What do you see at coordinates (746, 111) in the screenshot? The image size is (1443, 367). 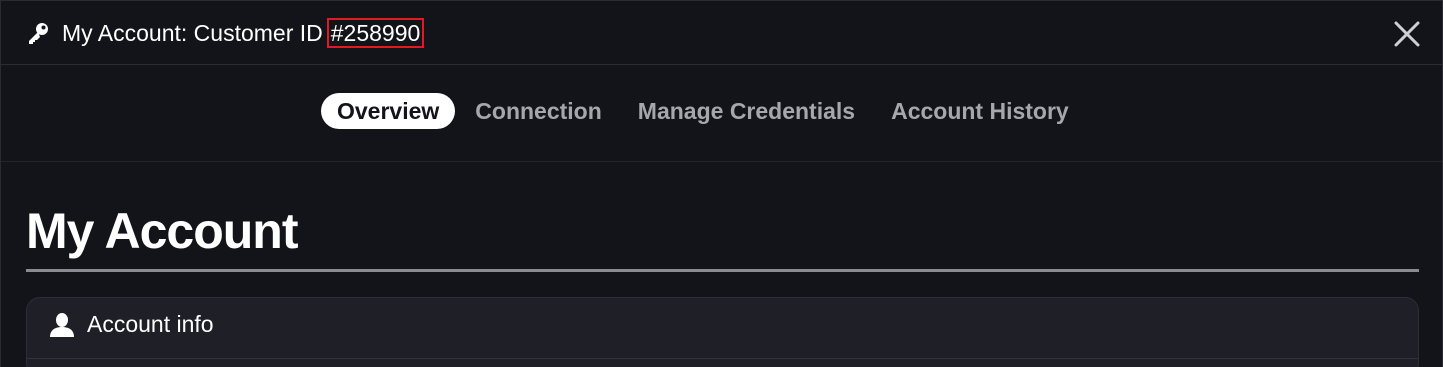 I see `tab-manage-credentials: Manage Credentials` at bounding box center [746, 111].